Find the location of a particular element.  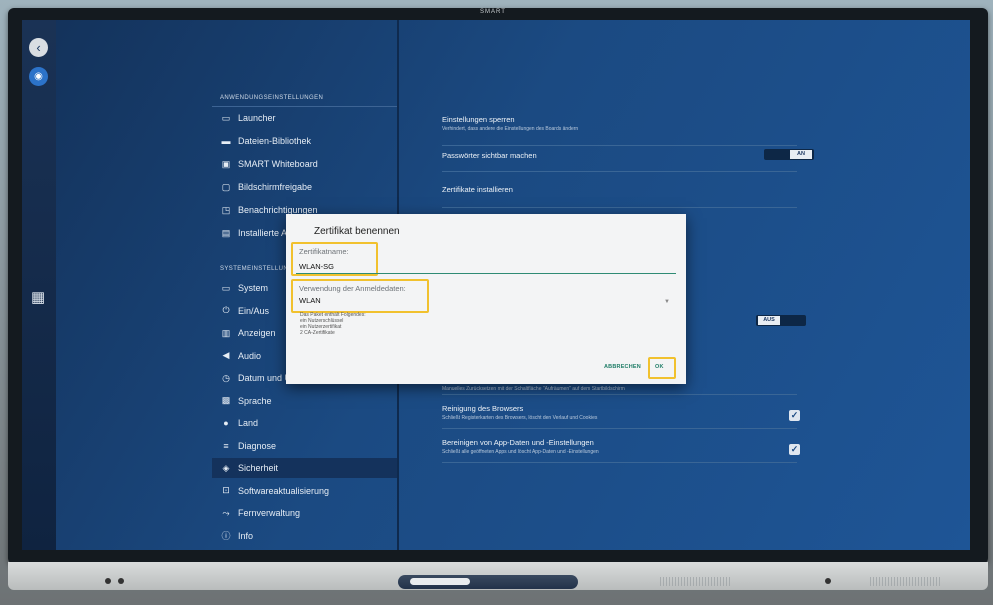

browser-cleanup-checkbox: ✓ is located at coordinates (794, 415).